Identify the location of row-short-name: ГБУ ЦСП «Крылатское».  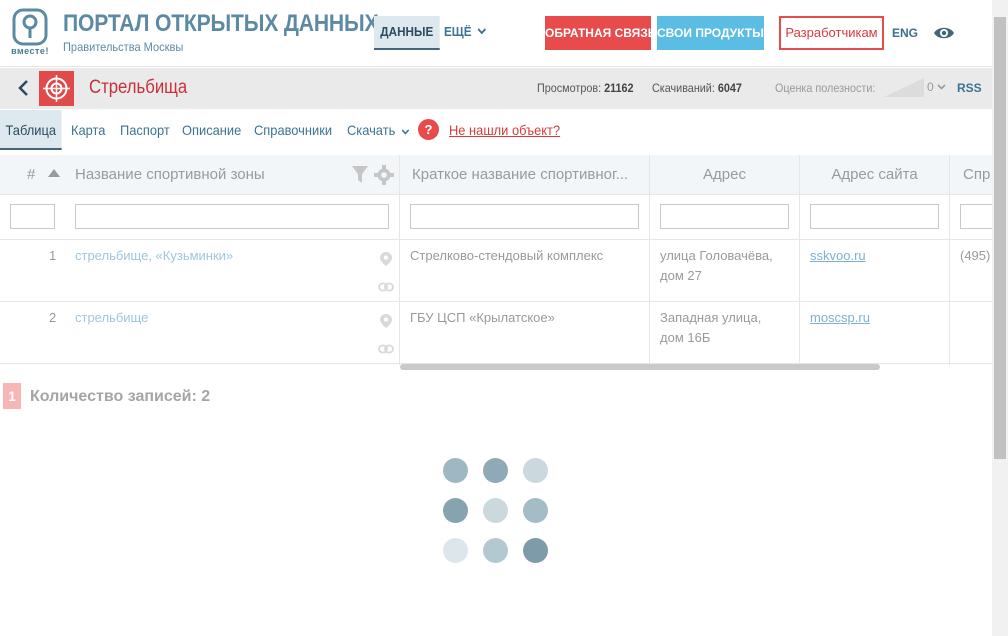
(482, 317).